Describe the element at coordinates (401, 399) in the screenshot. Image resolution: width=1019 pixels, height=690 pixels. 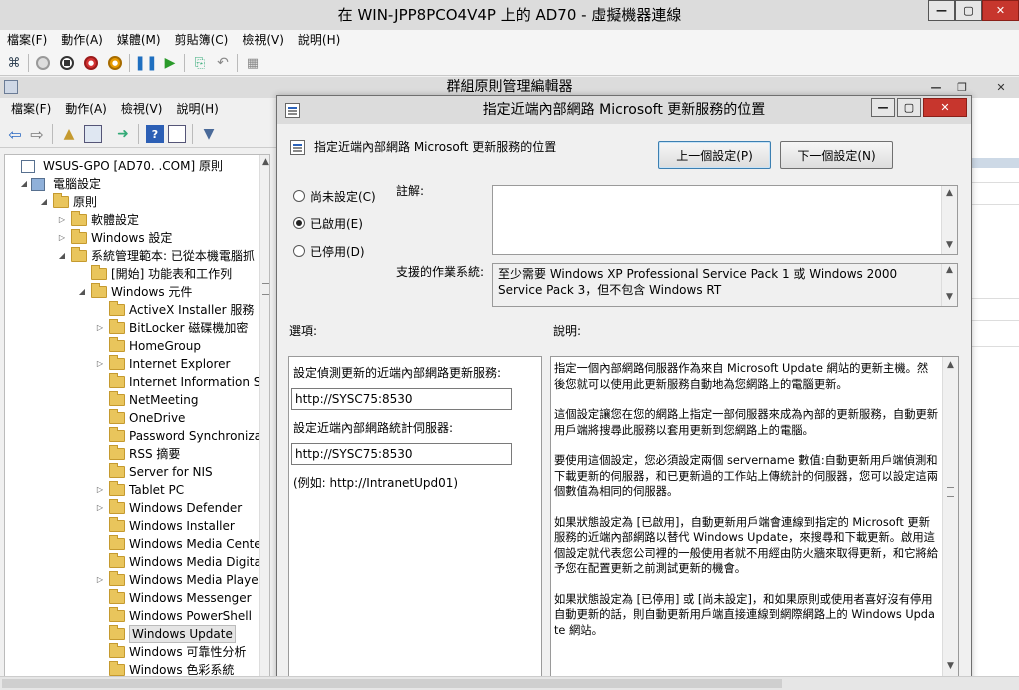
I see `update-server-input` at that location.